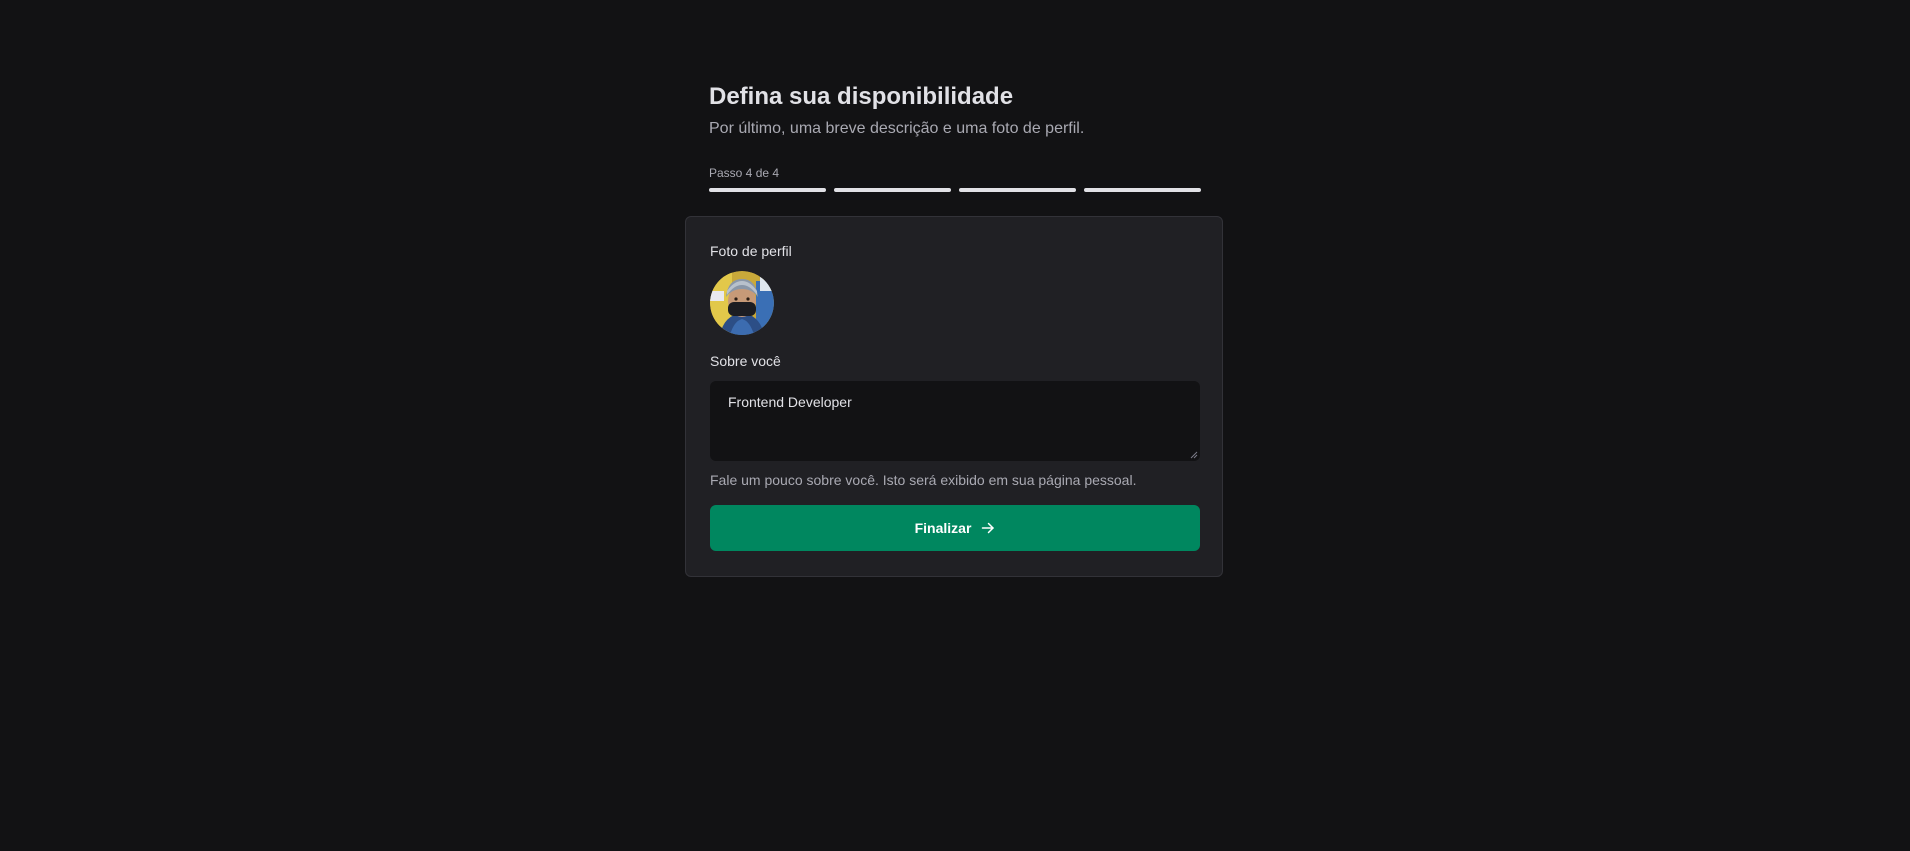 This screenshot has height=851, width=1910. I want to click on avatar, so click(742, 303).